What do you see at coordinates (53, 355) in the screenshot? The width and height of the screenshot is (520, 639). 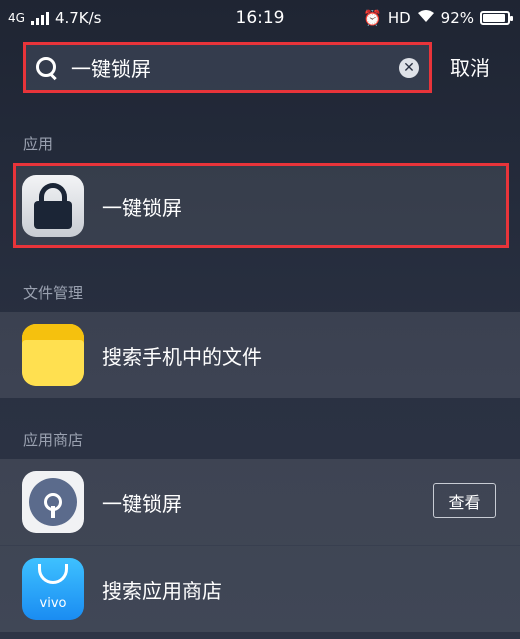 I see `folder-icon` at bounding box center [53, 355].